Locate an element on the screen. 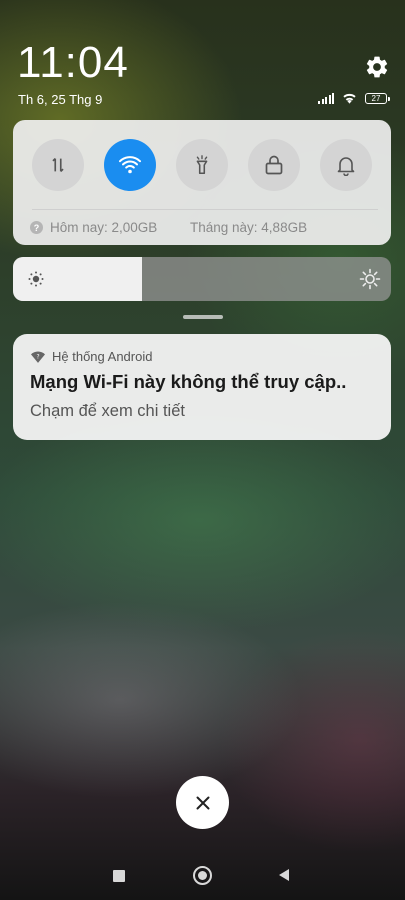  data-usage-today: ? Hôm nay: 2,00GB is located at coordinates (93, 227).